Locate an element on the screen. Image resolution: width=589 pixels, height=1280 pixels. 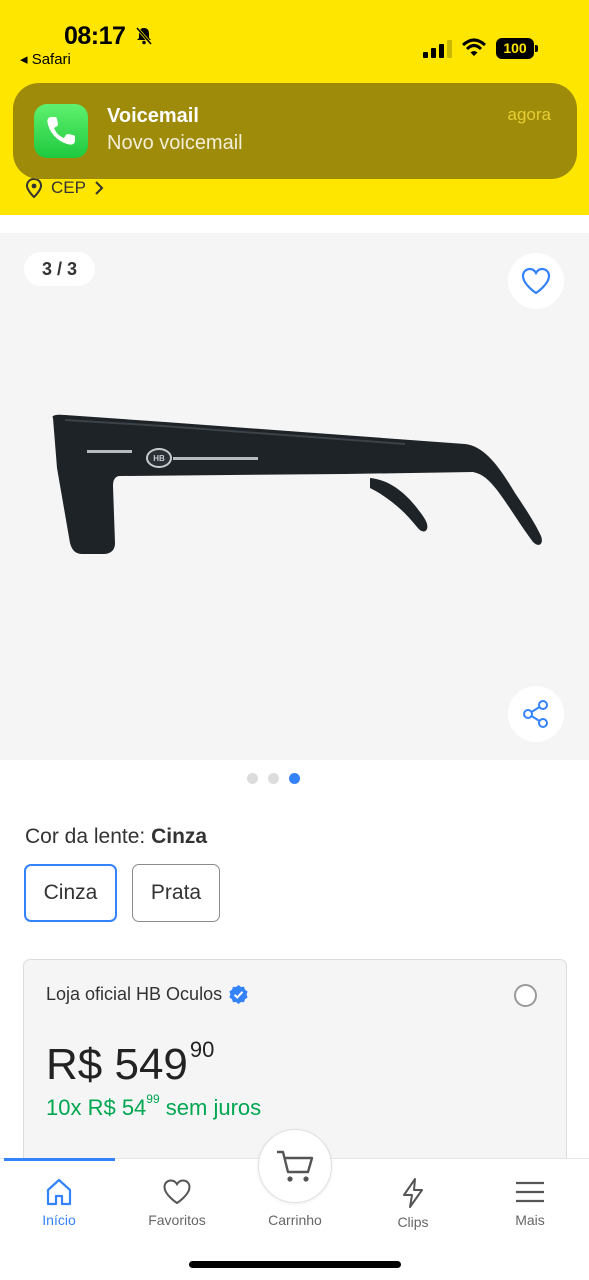
gallery-pagination is located at coordinates (273, 778).